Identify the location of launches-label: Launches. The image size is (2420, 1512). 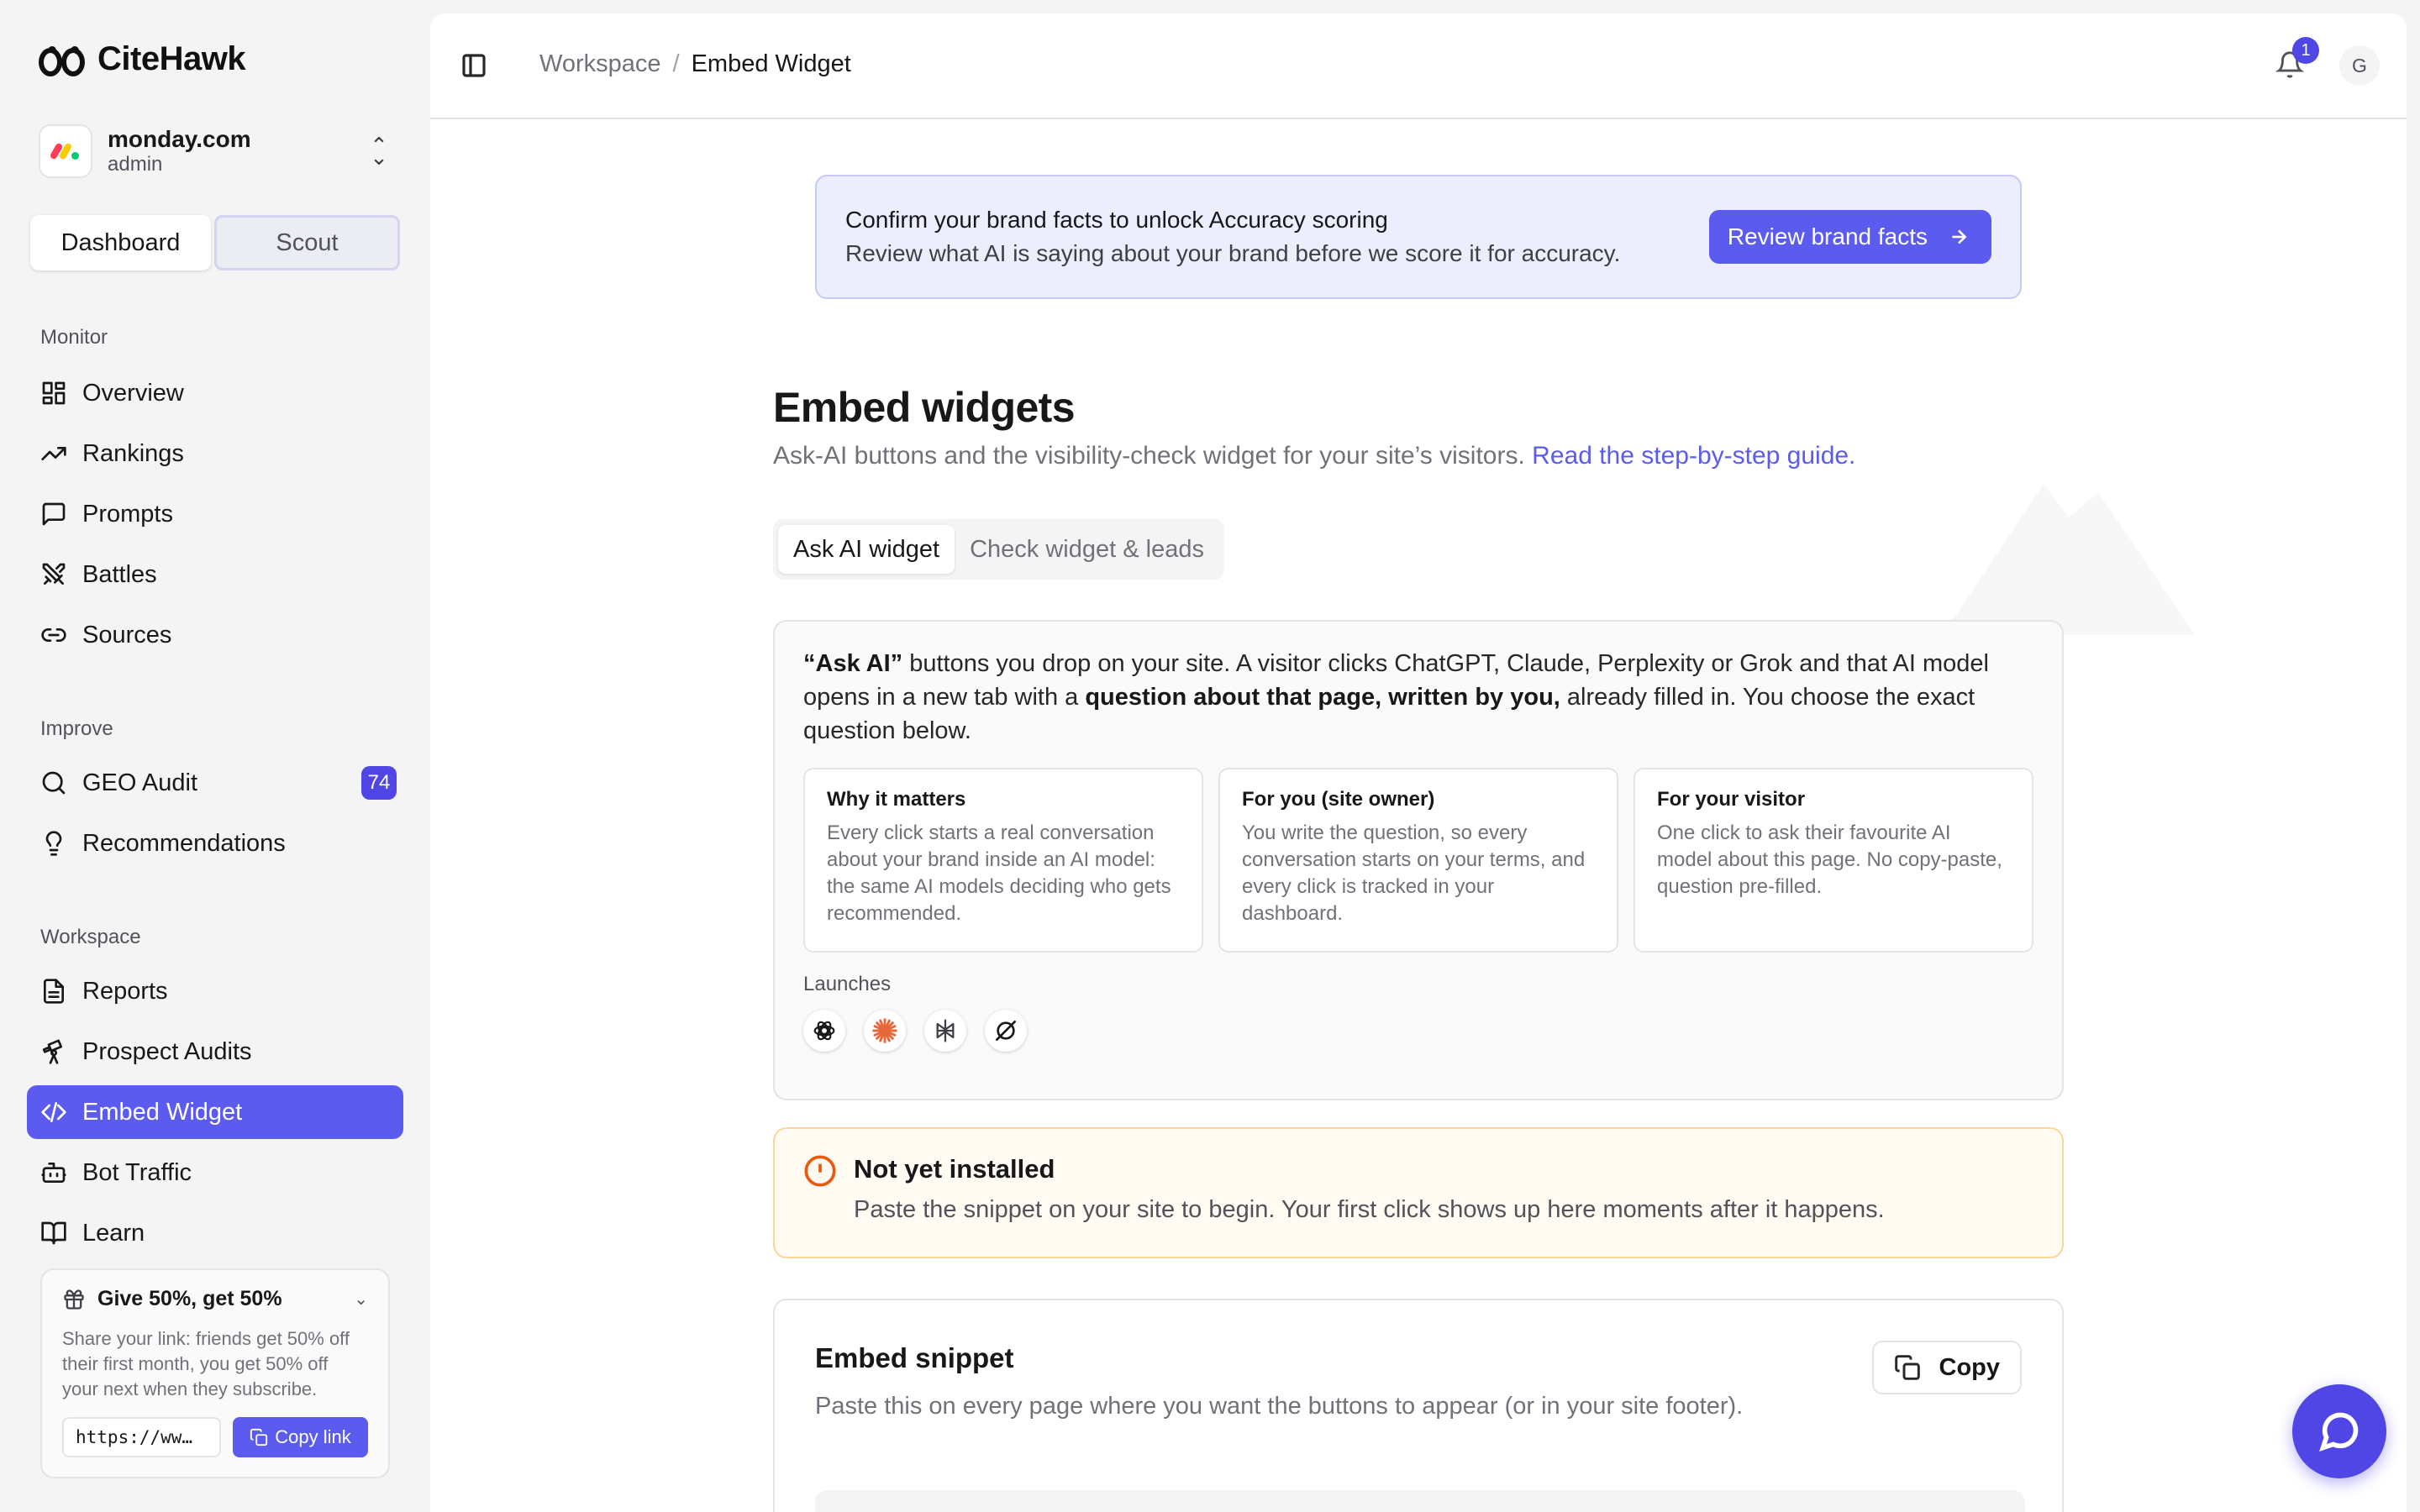
(847, 984).